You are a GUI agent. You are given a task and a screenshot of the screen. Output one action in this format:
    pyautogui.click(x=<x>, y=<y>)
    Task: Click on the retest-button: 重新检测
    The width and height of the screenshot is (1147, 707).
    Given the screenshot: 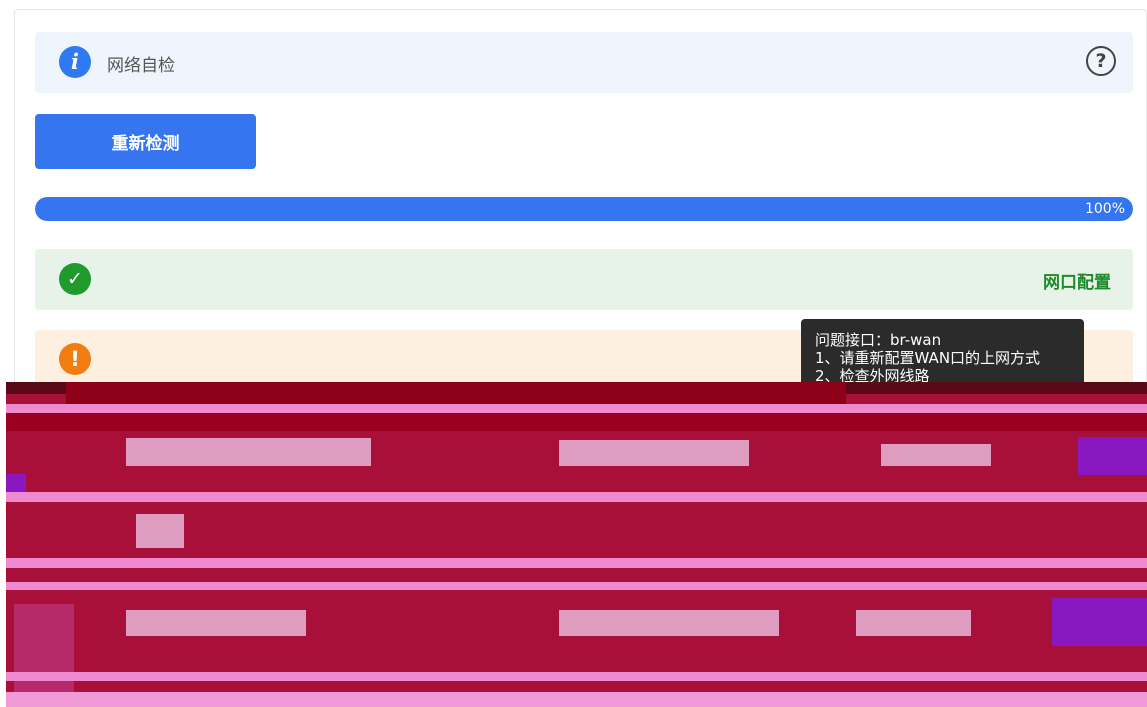 What is the action you would take?
    pyautogui.click(x=145, y=141)
    